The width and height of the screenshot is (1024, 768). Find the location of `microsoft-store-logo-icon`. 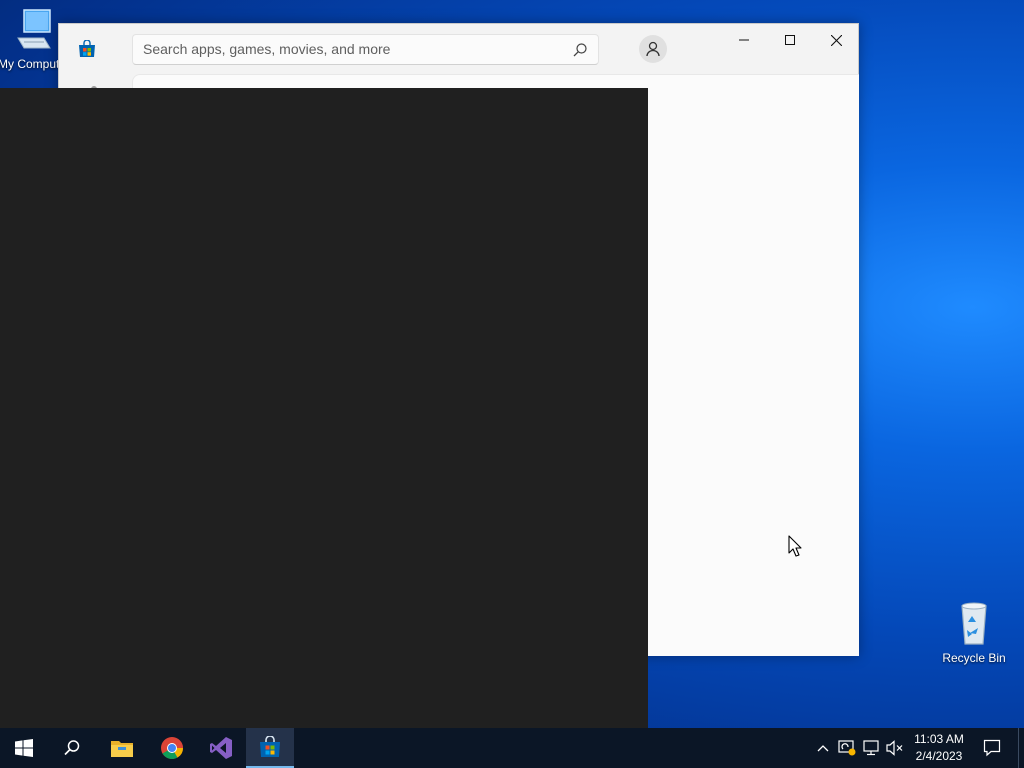

microsoft-store-logo-icon is located at coordinates (87, 48).